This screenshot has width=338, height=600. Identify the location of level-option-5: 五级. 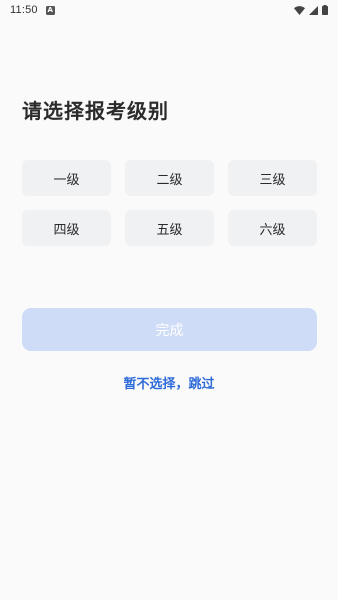
(169, 228).